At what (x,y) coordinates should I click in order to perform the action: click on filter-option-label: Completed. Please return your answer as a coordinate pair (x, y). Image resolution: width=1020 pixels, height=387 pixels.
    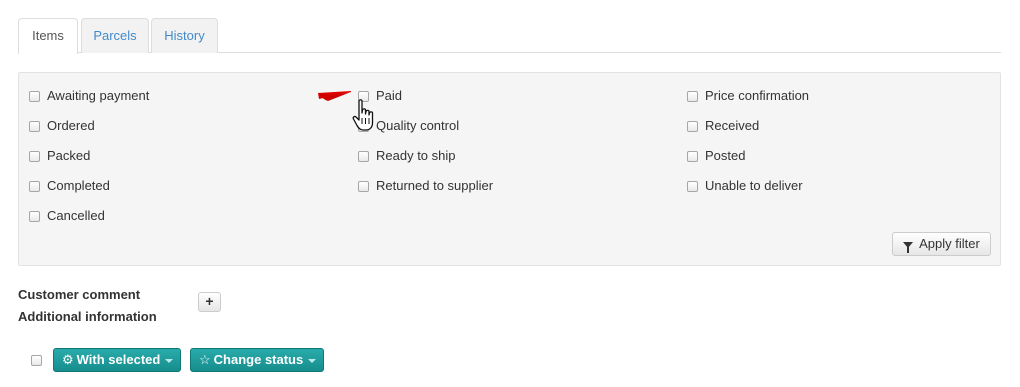
    Looking at the image, I should click on (78, 185).